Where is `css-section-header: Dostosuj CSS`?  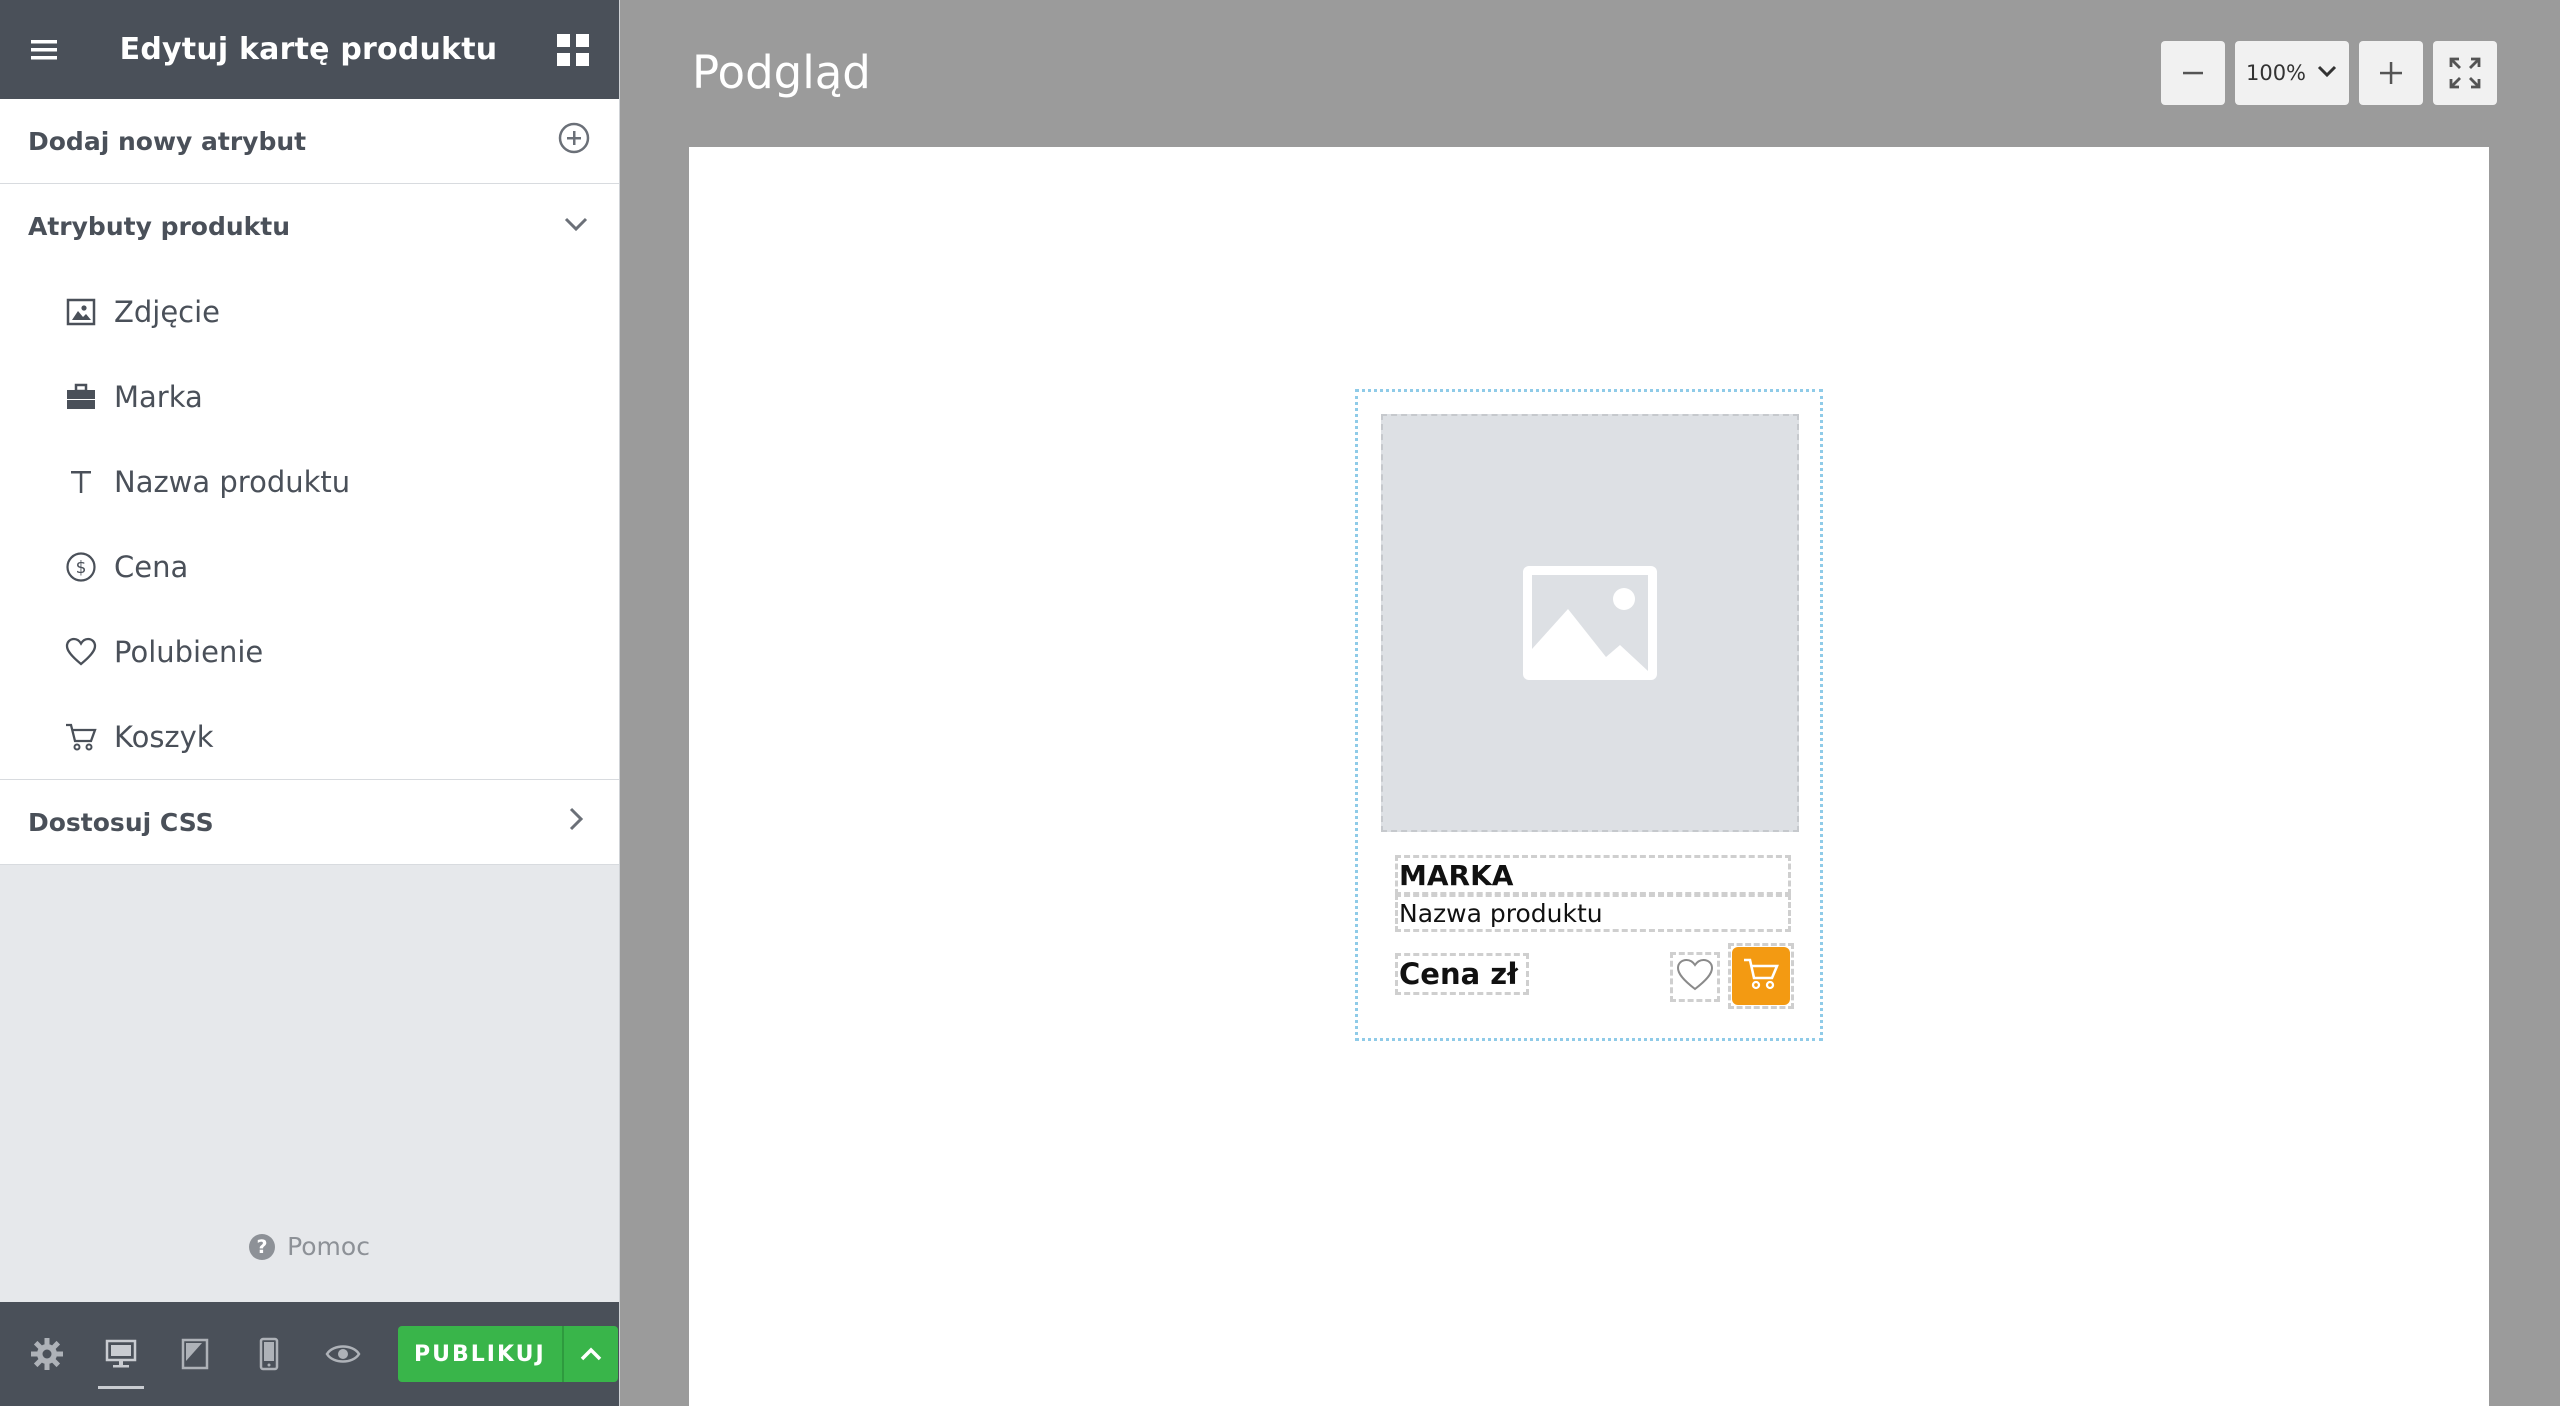 css-section-header: Dostosuj CSS is located at coordinates (309, 822).